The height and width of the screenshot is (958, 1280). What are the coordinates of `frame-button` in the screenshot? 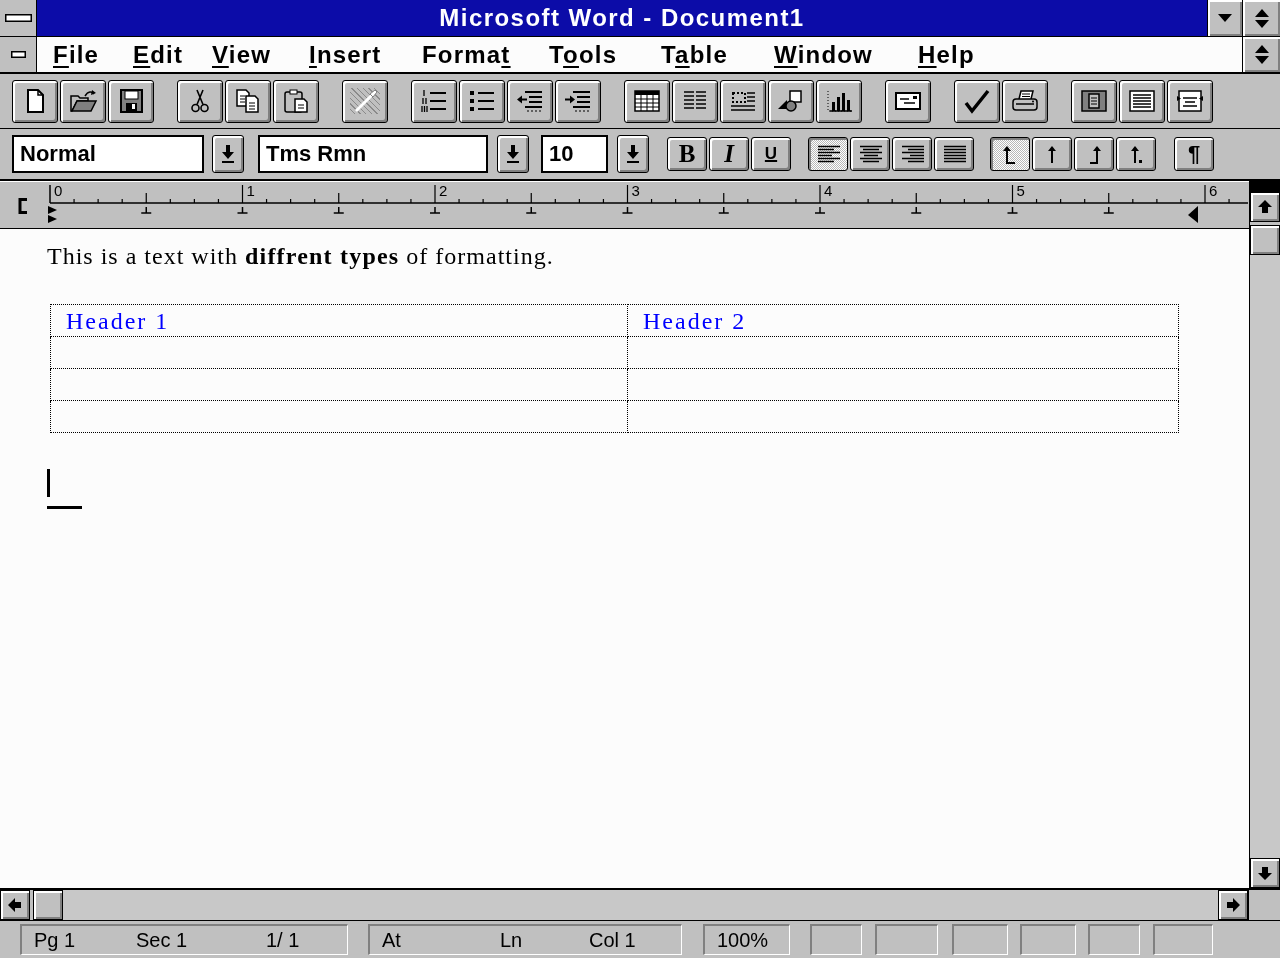 It's located at (743, 101).